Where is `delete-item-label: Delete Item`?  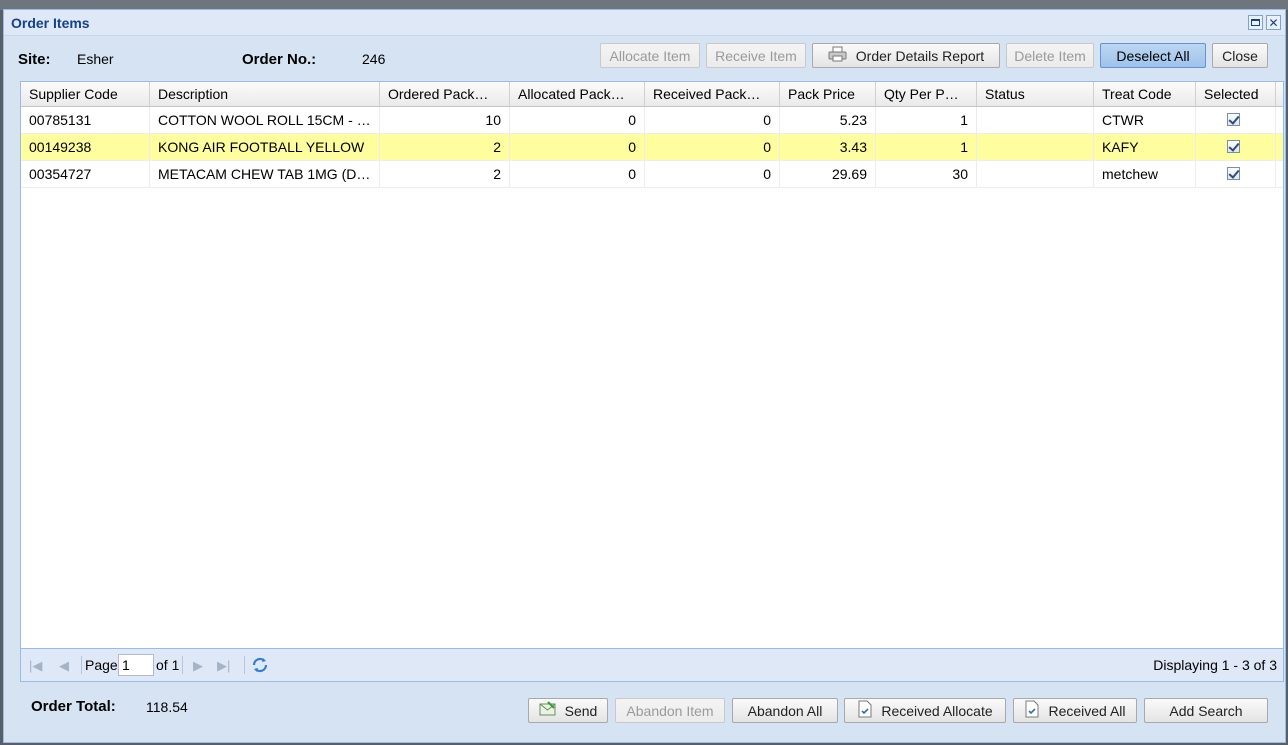 delete-item-label: Delete Item is located at coordinates (1050, 55).